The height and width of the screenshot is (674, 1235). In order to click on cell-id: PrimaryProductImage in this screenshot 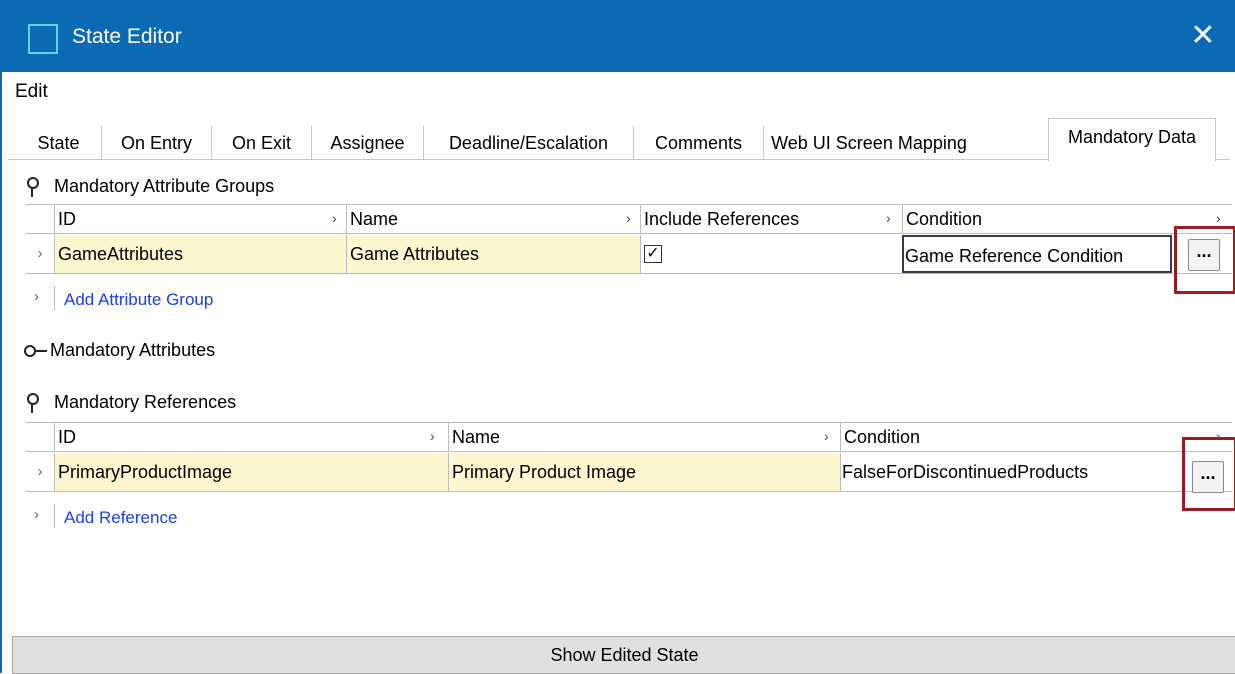, I will do `click(251, 472)`.